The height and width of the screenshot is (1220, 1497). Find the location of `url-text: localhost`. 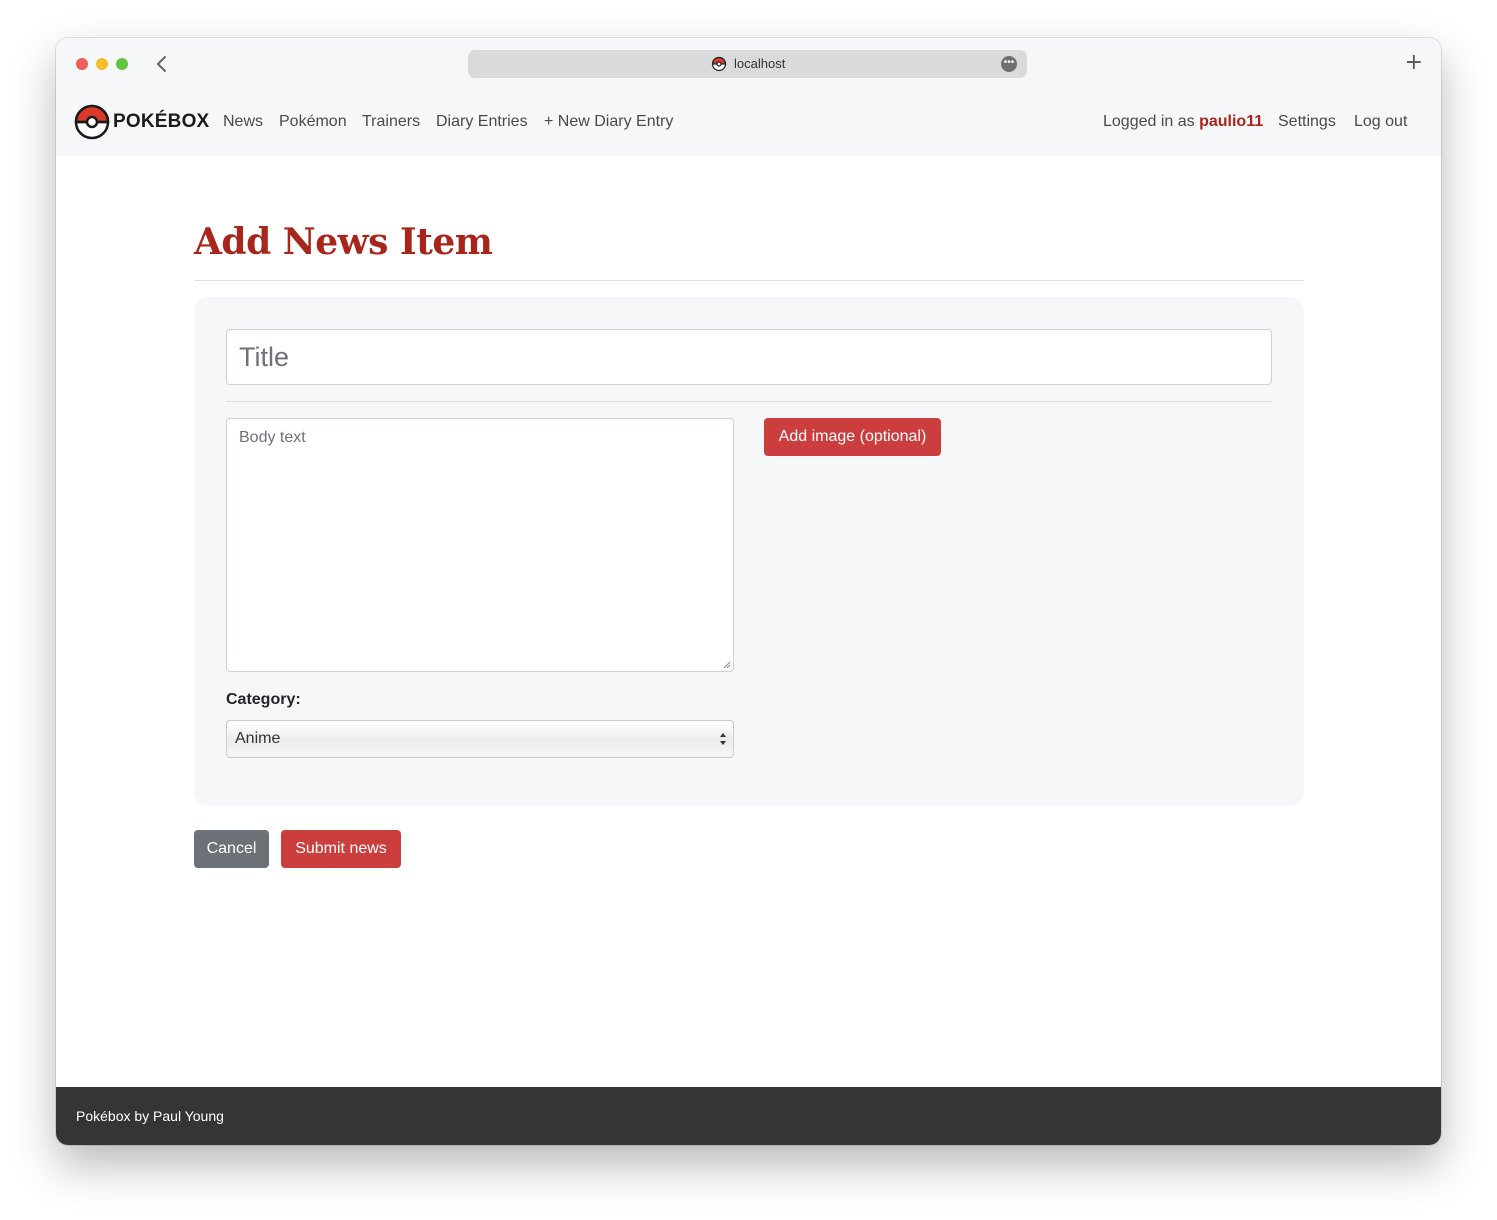

url-text: localhost is located at coordinates (760, 63).